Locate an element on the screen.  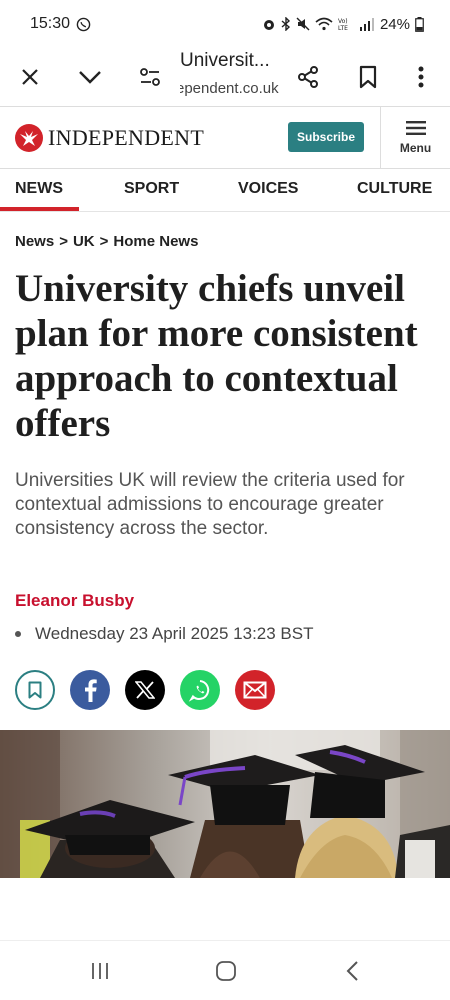
hamburger-icon is located at coordinates (415, 128).